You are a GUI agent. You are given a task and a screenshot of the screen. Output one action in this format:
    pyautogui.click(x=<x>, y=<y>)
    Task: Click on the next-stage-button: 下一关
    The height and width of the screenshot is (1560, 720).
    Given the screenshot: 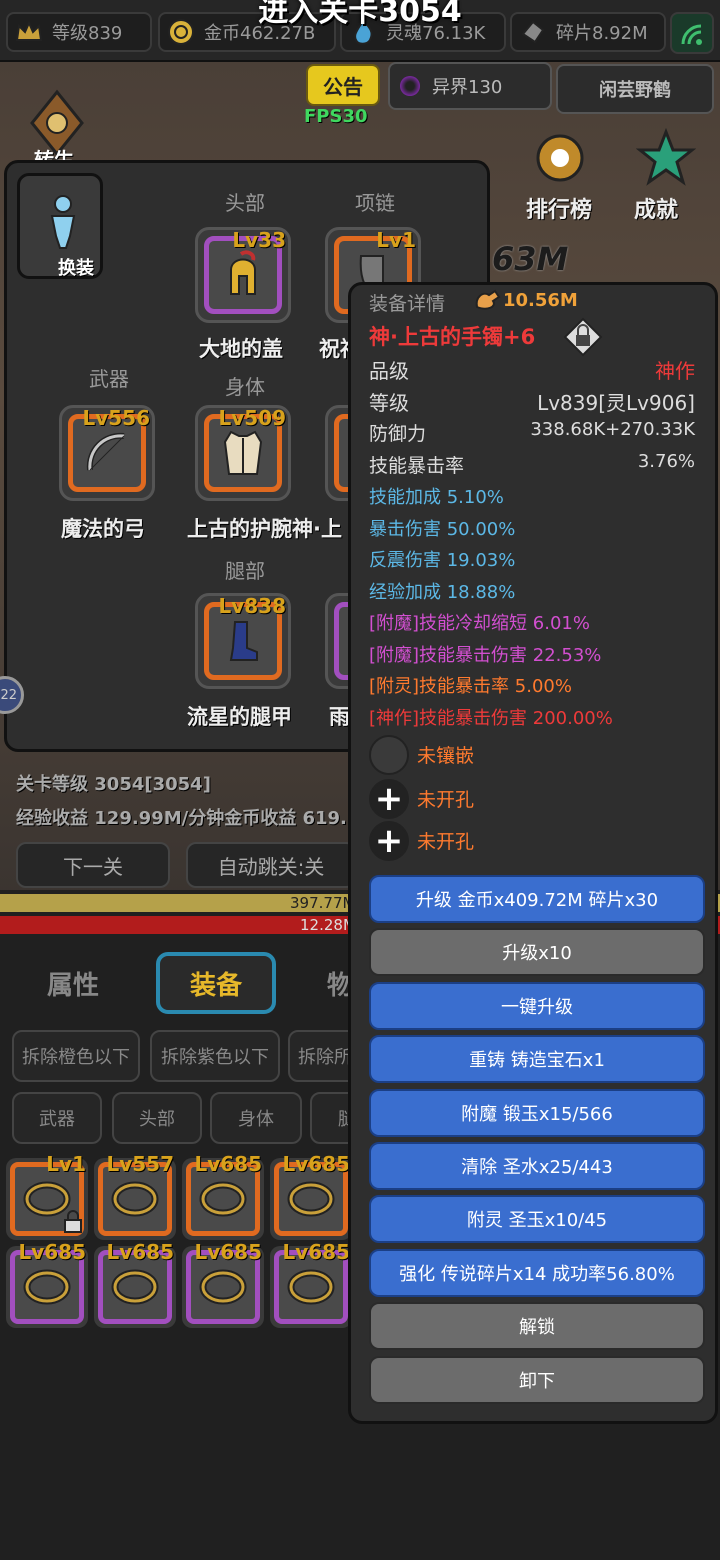 What is the action you would take?
    pyautogui.click(x=93, y=865)
    